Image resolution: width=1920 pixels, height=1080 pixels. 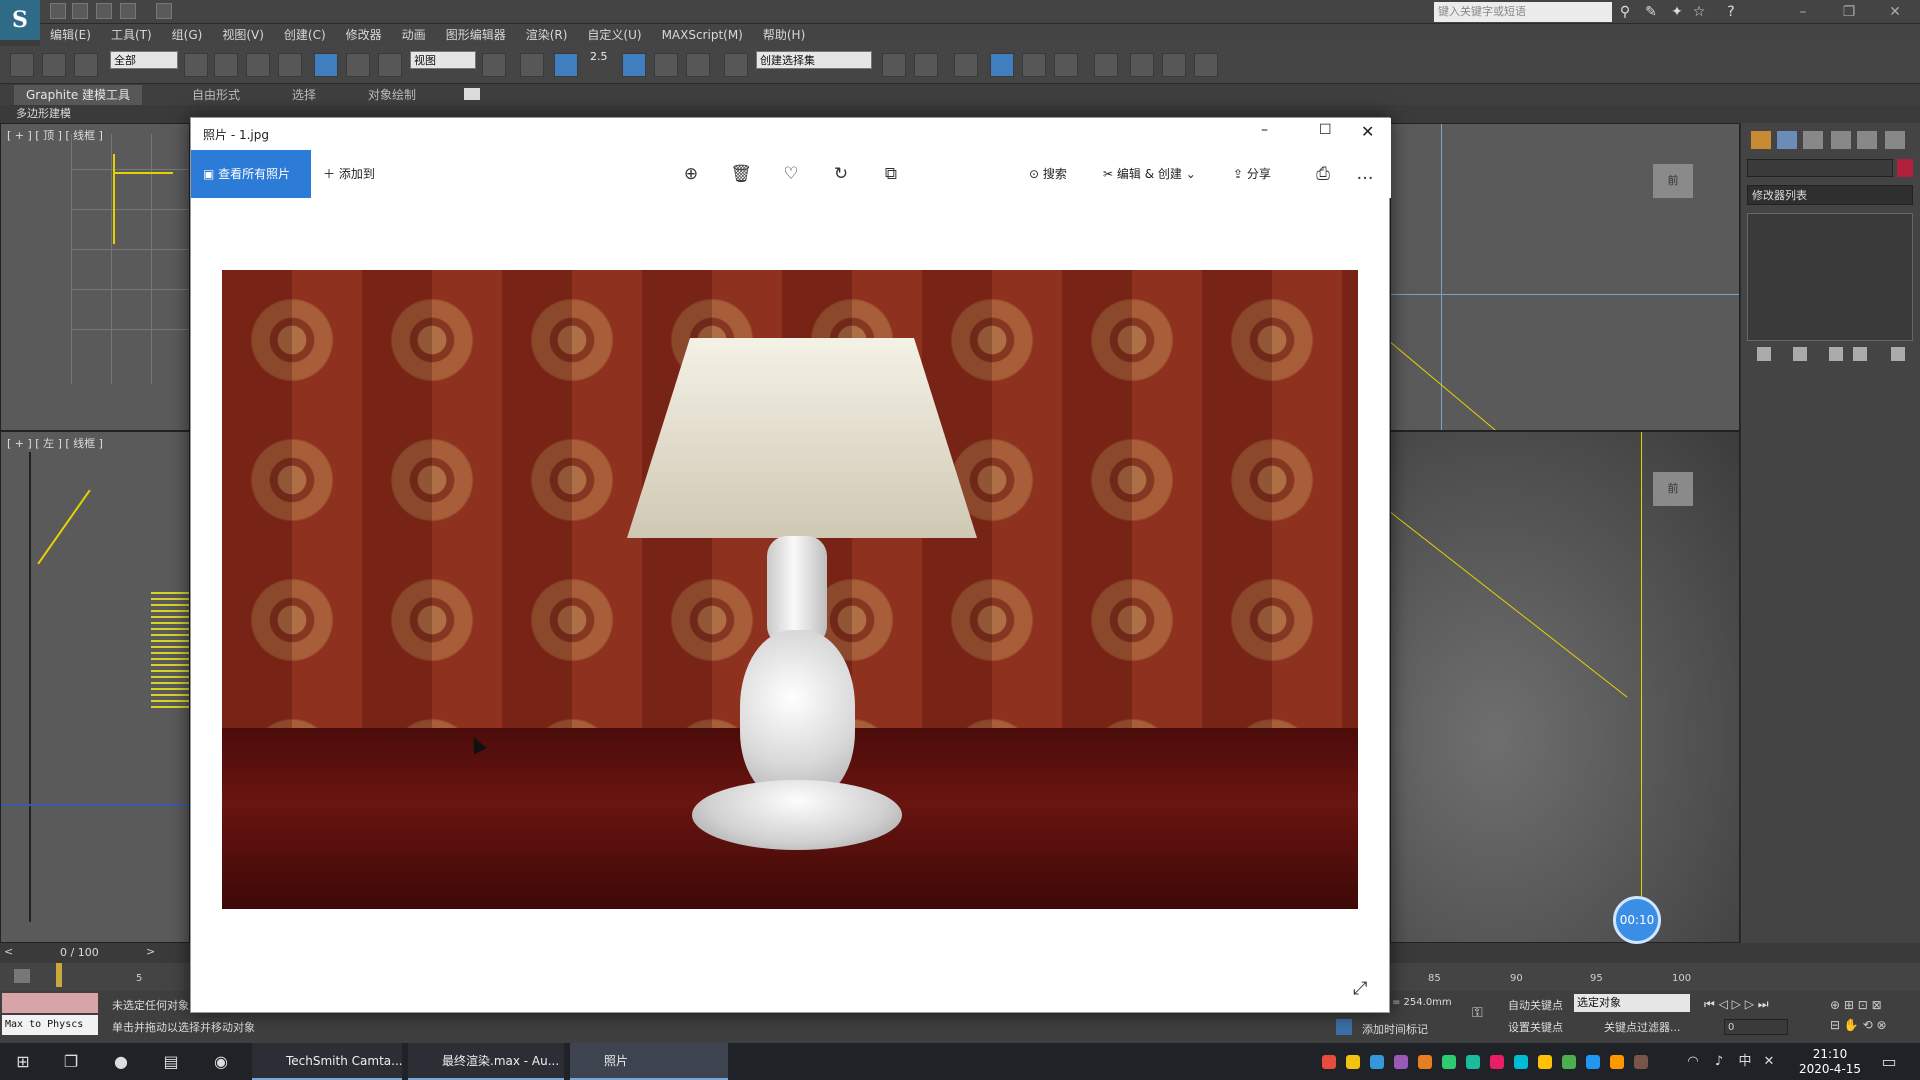 I want to click on view-all-photos-button: ▣ 查看所有照片, so click(x=251, y=174).